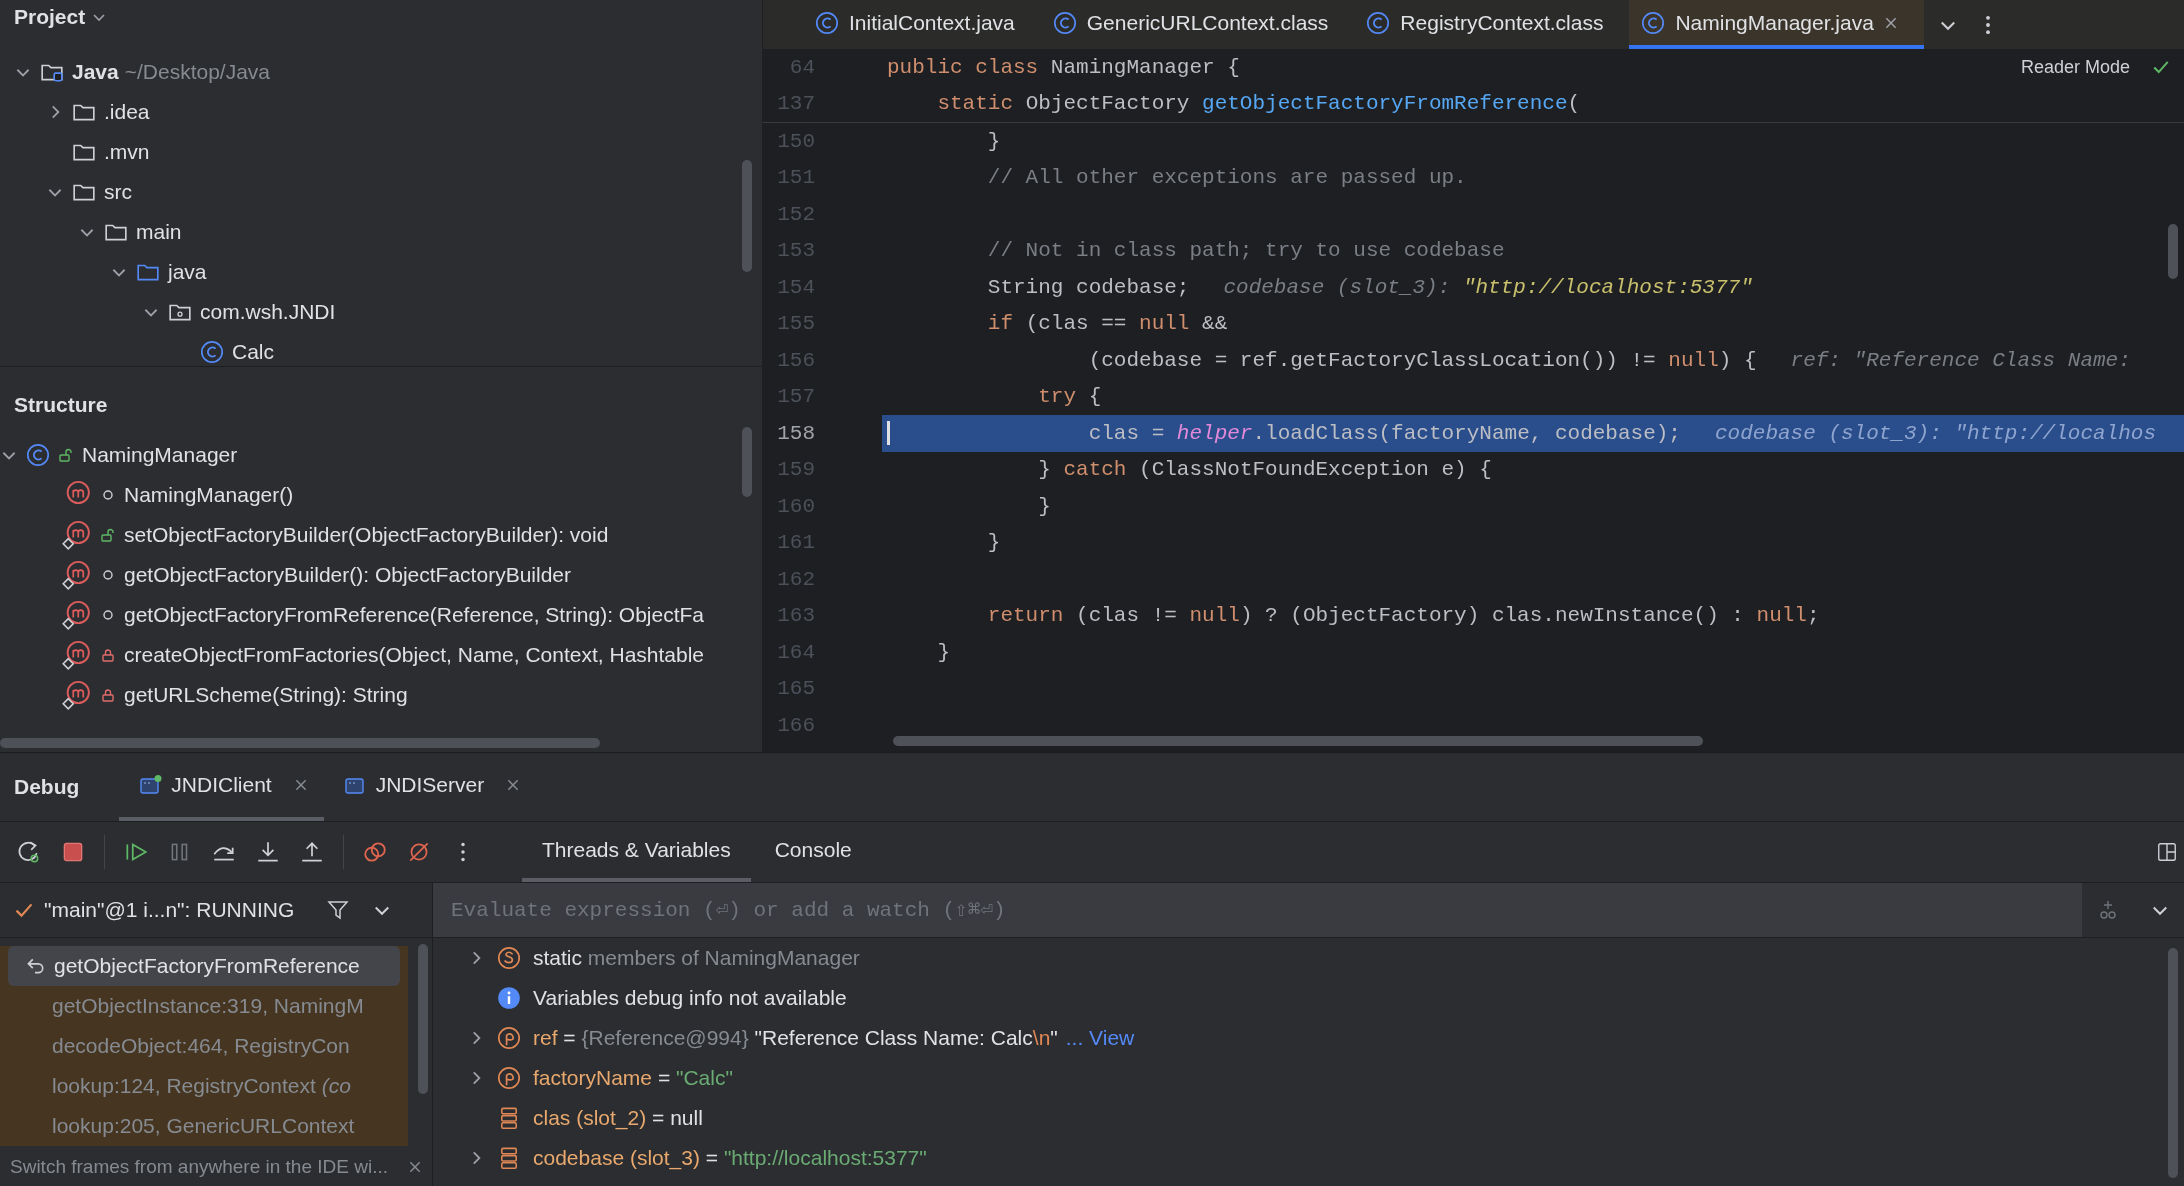 The image size is (2184, 1186). I want to click on structure-item: getObjectFactoryFromReference(Reference, String): ObjectFa, so click(414, 615).